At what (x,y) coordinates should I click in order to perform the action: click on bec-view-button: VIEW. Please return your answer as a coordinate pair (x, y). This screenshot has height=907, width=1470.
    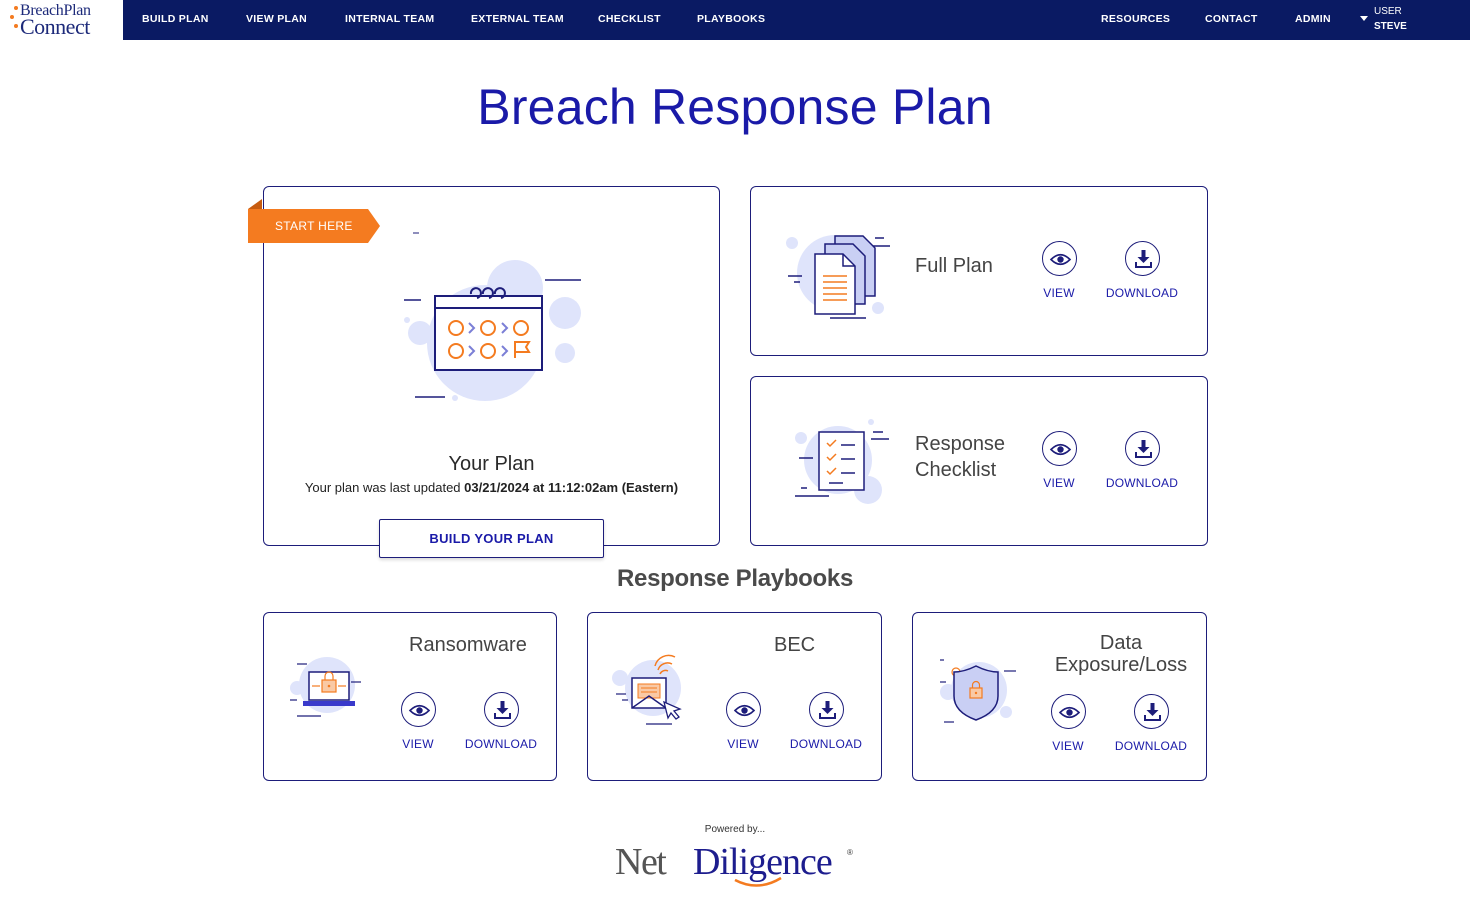
    Looking at the image, I should click on (743, 721).